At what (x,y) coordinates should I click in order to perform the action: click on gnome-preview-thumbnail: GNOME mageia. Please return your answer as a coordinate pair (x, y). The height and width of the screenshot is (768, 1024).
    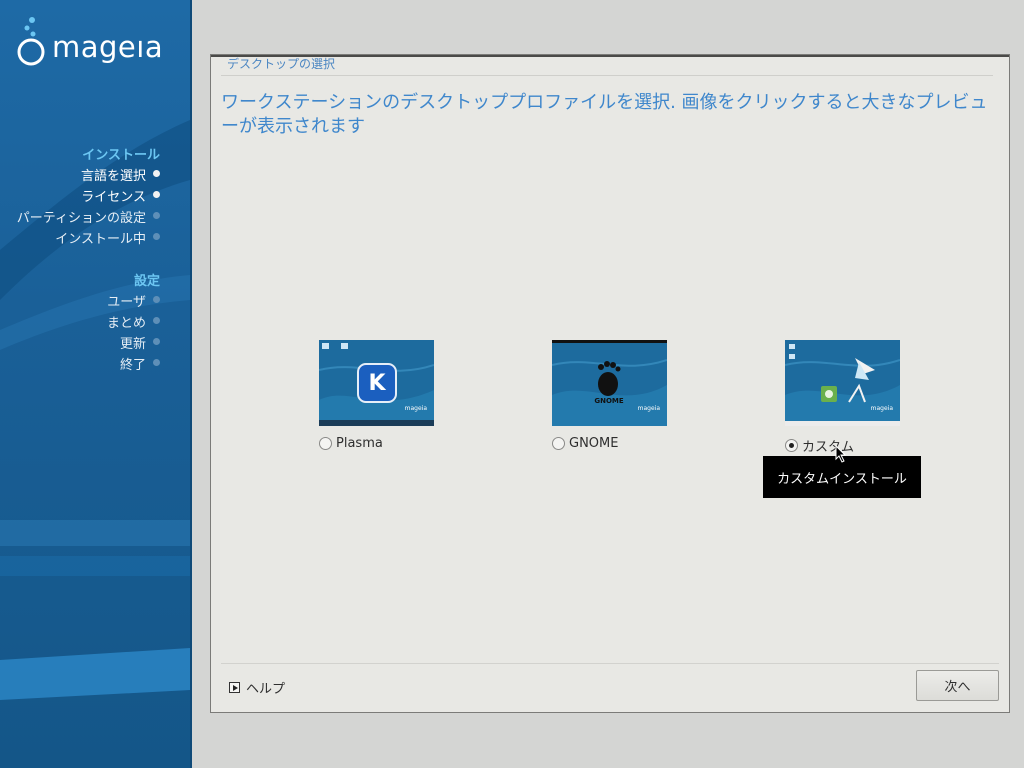
    Looking at the image, I should click on (609, 383).